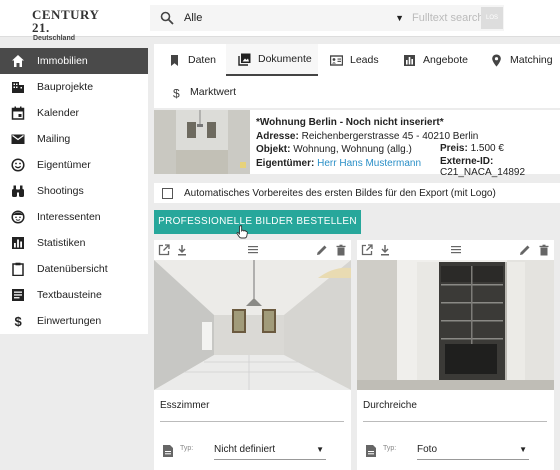  Describe the element at coordinates (244, 59) in the screenshot. I see `photo-library-icon` at that location.